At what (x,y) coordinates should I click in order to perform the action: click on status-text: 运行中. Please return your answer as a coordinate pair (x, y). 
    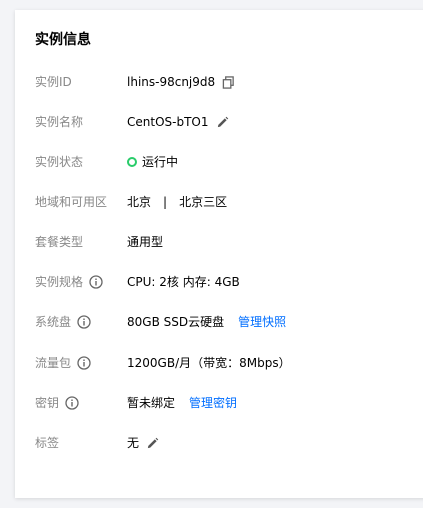
    Looking at the image, I should click on (160, 162).